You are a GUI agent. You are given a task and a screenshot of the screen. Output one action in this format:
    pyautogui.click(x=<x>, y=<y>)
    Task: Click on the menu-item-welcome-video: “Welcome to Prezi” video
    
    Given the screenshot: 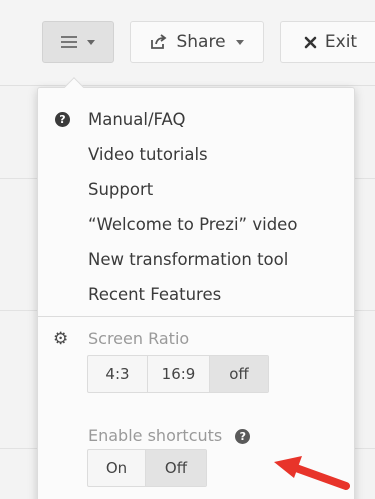 What is the action you would take?
    pyautogui.click(x=196, y=224)
    